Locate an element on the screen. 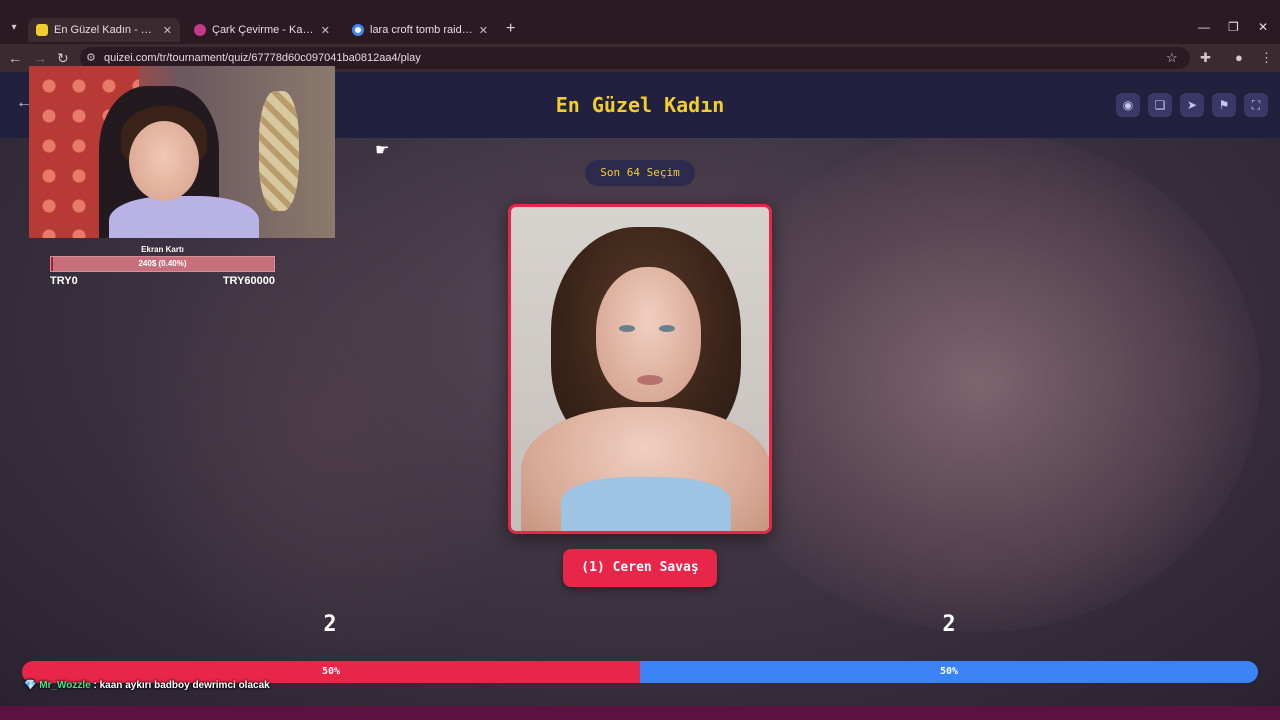  donation-goal-progress: 240$ (0.40%) is located at coordinates (162, 263).